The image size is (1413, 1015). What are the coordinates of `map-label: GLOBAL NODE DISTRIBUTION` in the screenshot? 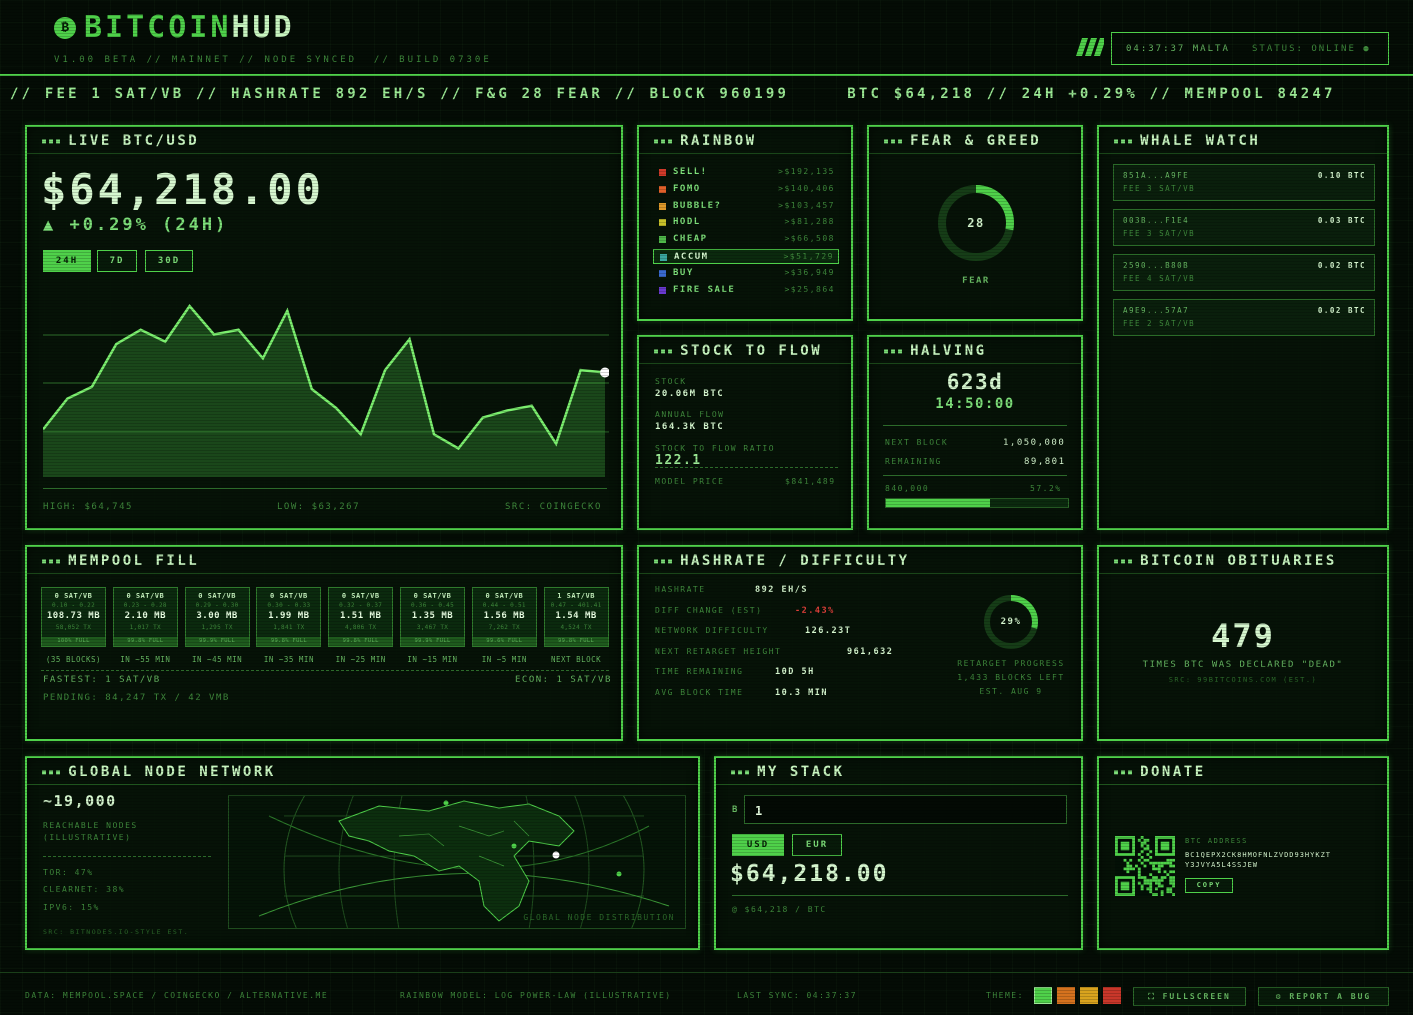 It's located at (599, 917).